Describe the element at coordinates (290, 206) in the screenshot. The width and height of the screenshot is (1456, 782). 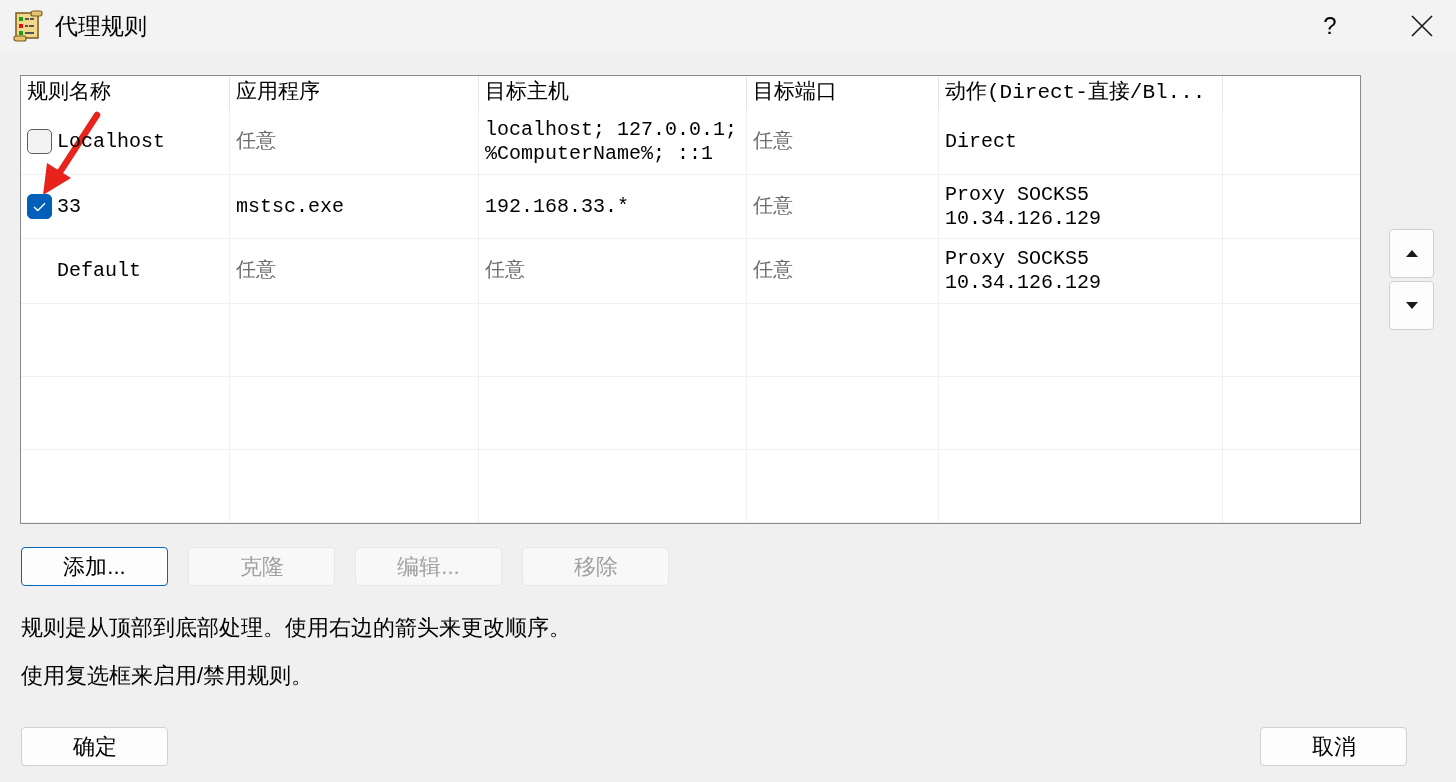
I see `application-text: mstsc.exe` at that location.